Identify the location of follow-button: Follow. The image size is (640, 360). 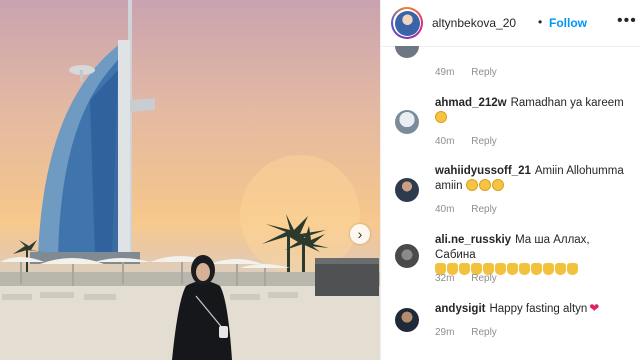
(568, 23).